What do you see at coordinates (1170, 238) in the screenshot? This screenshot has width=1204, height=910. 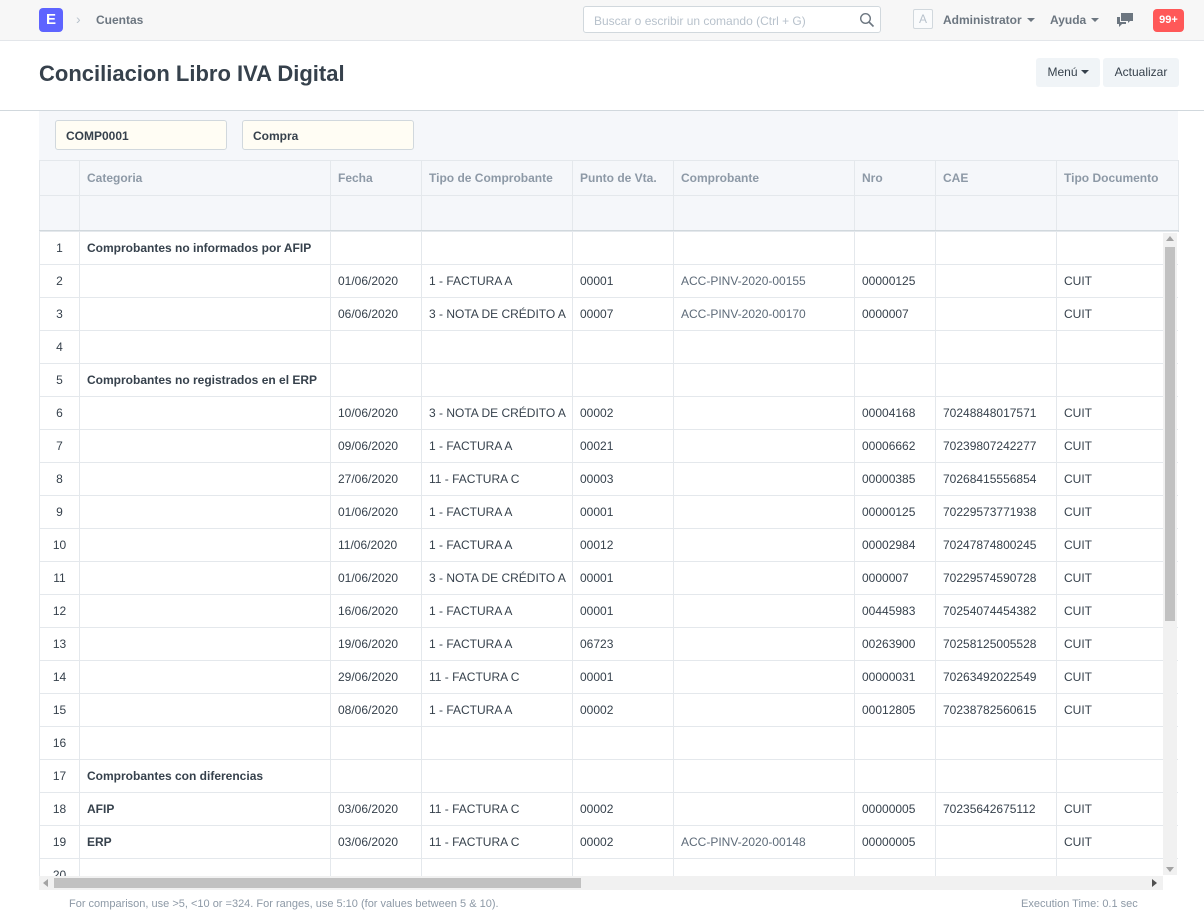 I see `scroll-up-icon` at bounding box center [1170, 238].